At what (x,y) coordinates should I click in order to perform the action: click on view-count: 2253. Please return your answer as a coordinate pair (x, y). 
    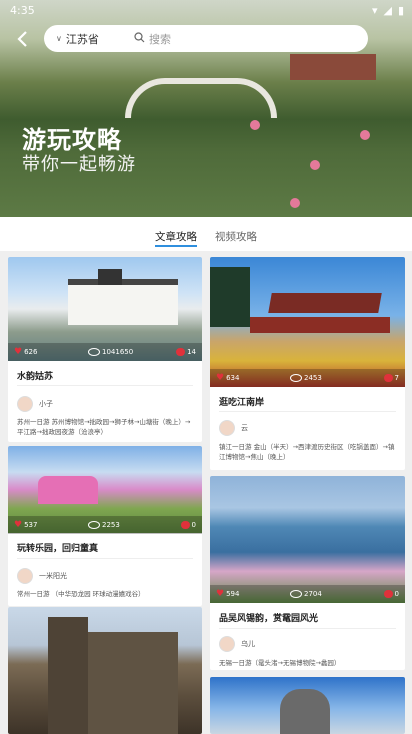
    Looking at the image, I should click on (111, 525).